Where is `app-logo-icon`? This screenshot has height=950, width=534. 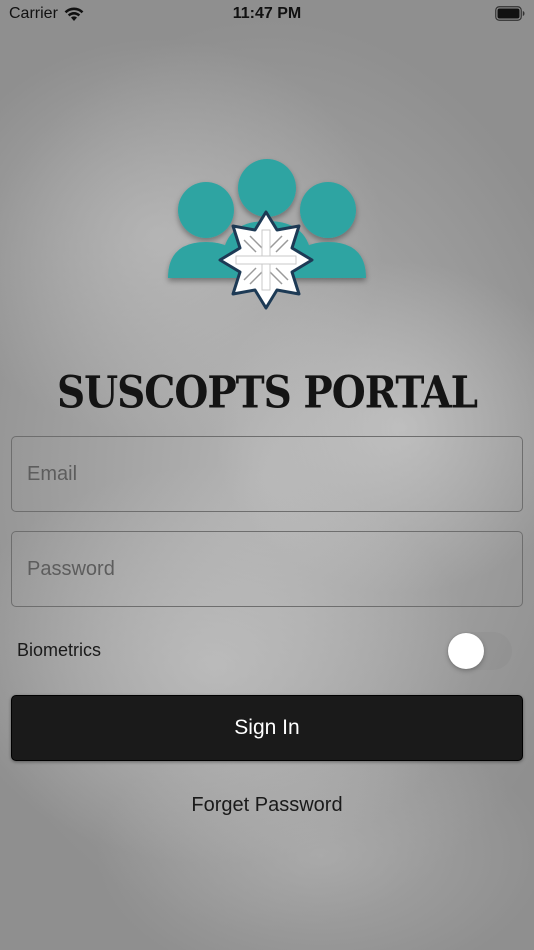
app-logo-icon is located at coordinates (267, 234).